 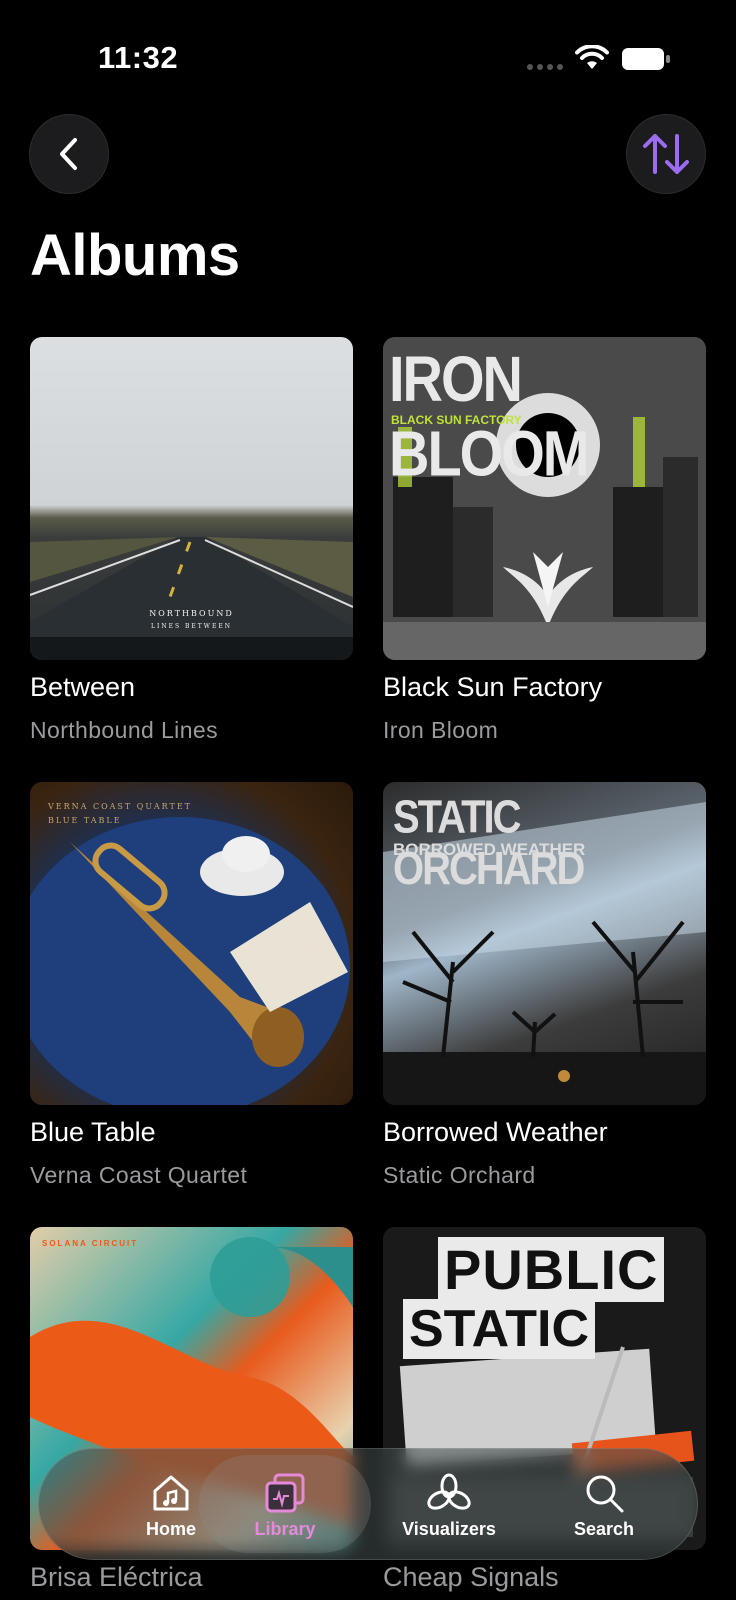 What do you see at coordinates (459, 1175) in the screenshot?
I see `album-artist: Static Orchard` at bounding box center [459, 1175].